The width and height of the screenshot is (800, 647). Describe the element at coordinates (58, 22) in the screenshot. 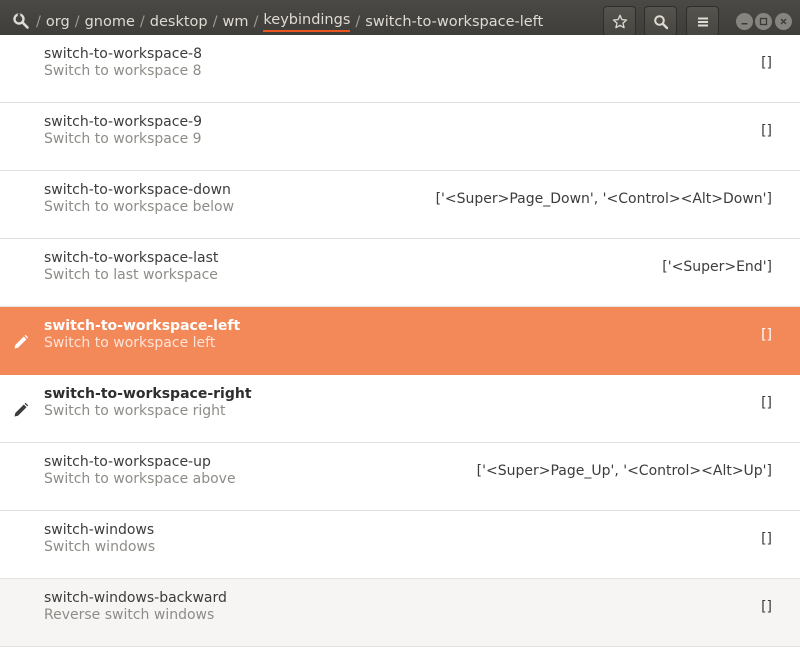

I see `breadcrumb-item-org: org` at that location.